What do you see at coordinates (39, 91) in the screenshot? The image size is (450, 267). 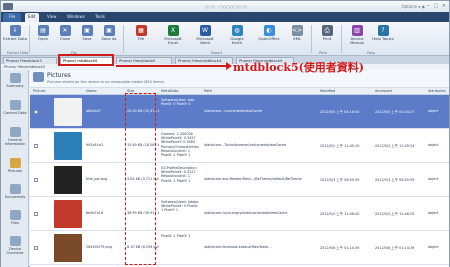 I see `column-header-picture: Picture` at bounding box center [39, 91].